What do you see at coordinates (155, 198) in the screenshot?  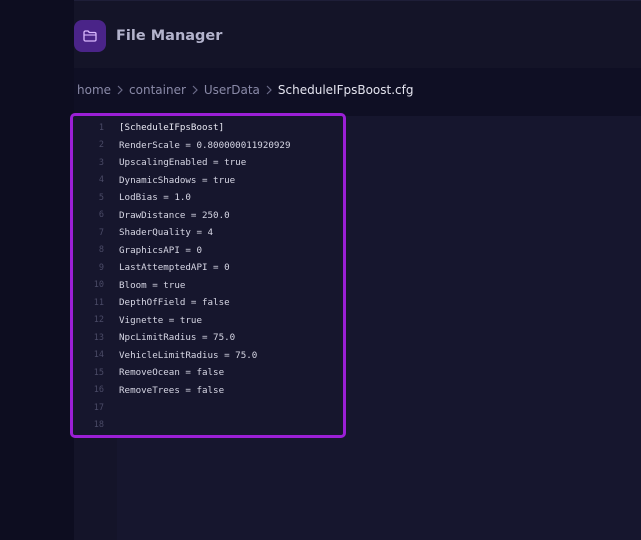 I see `line-text: LodBias = 1.0` at bounding box center [155, 198].